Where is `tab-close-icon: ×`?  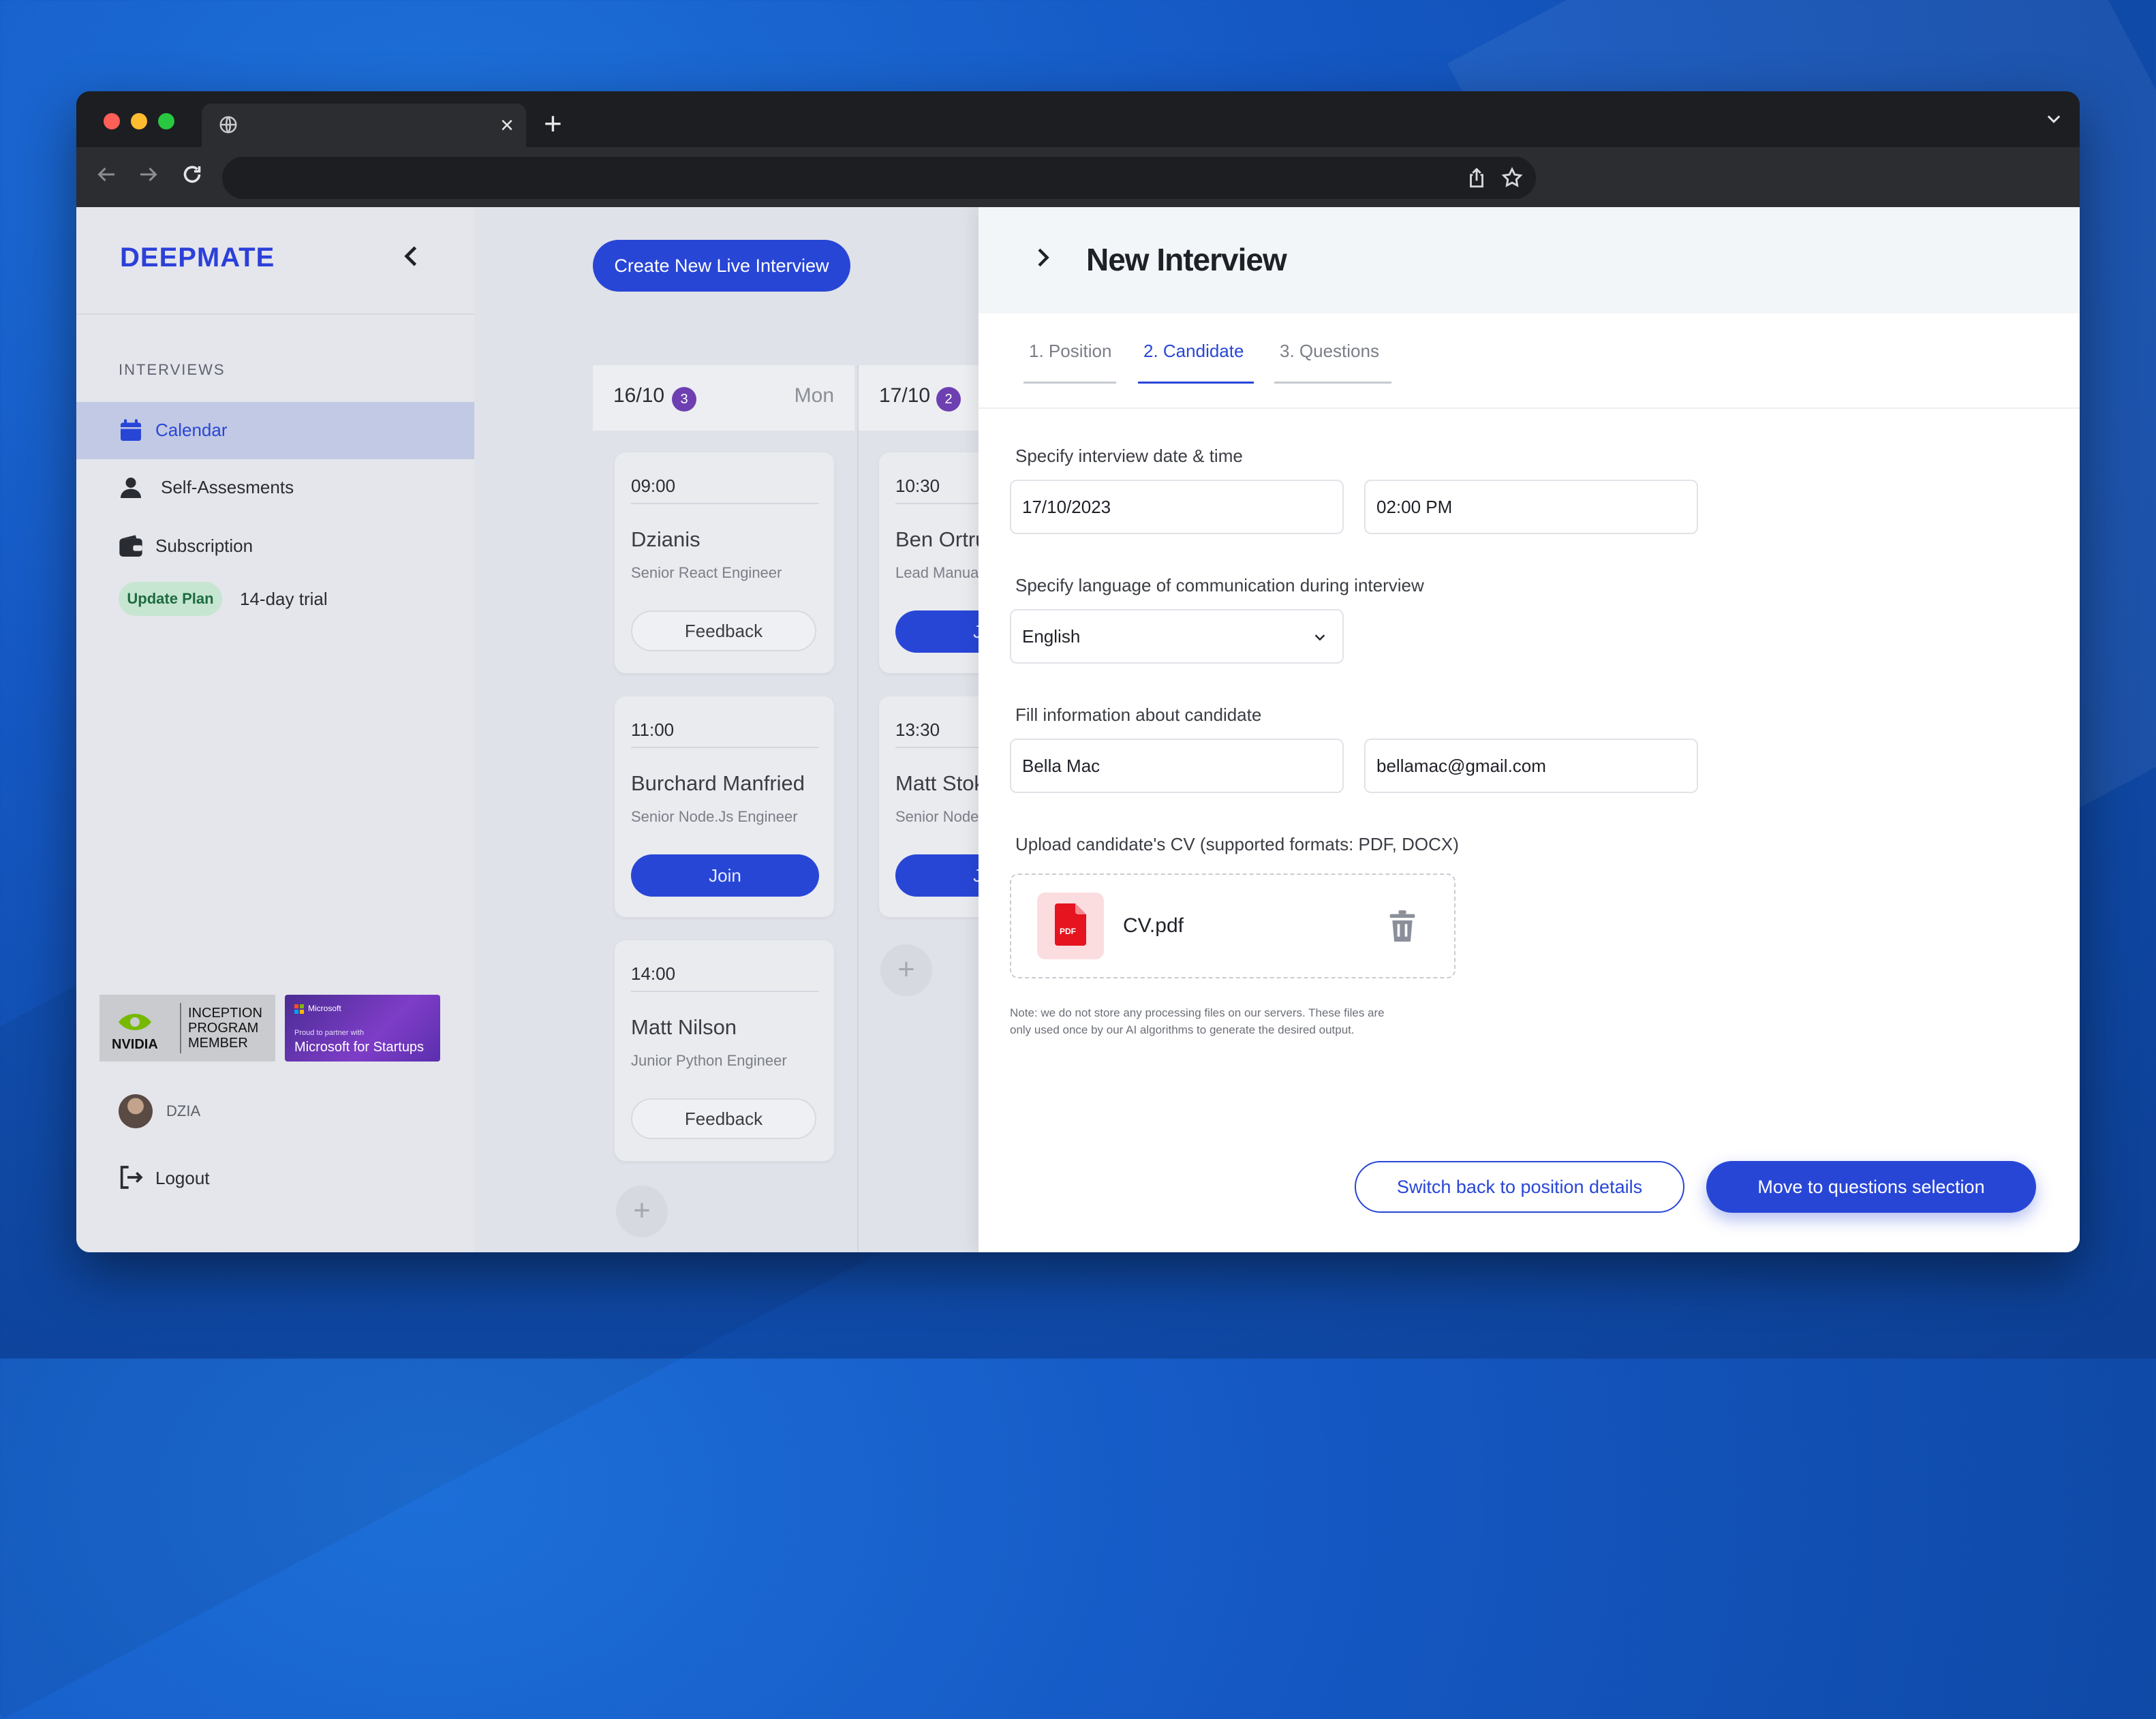 tab-close-icon: × is located at coordinates (507, 125).